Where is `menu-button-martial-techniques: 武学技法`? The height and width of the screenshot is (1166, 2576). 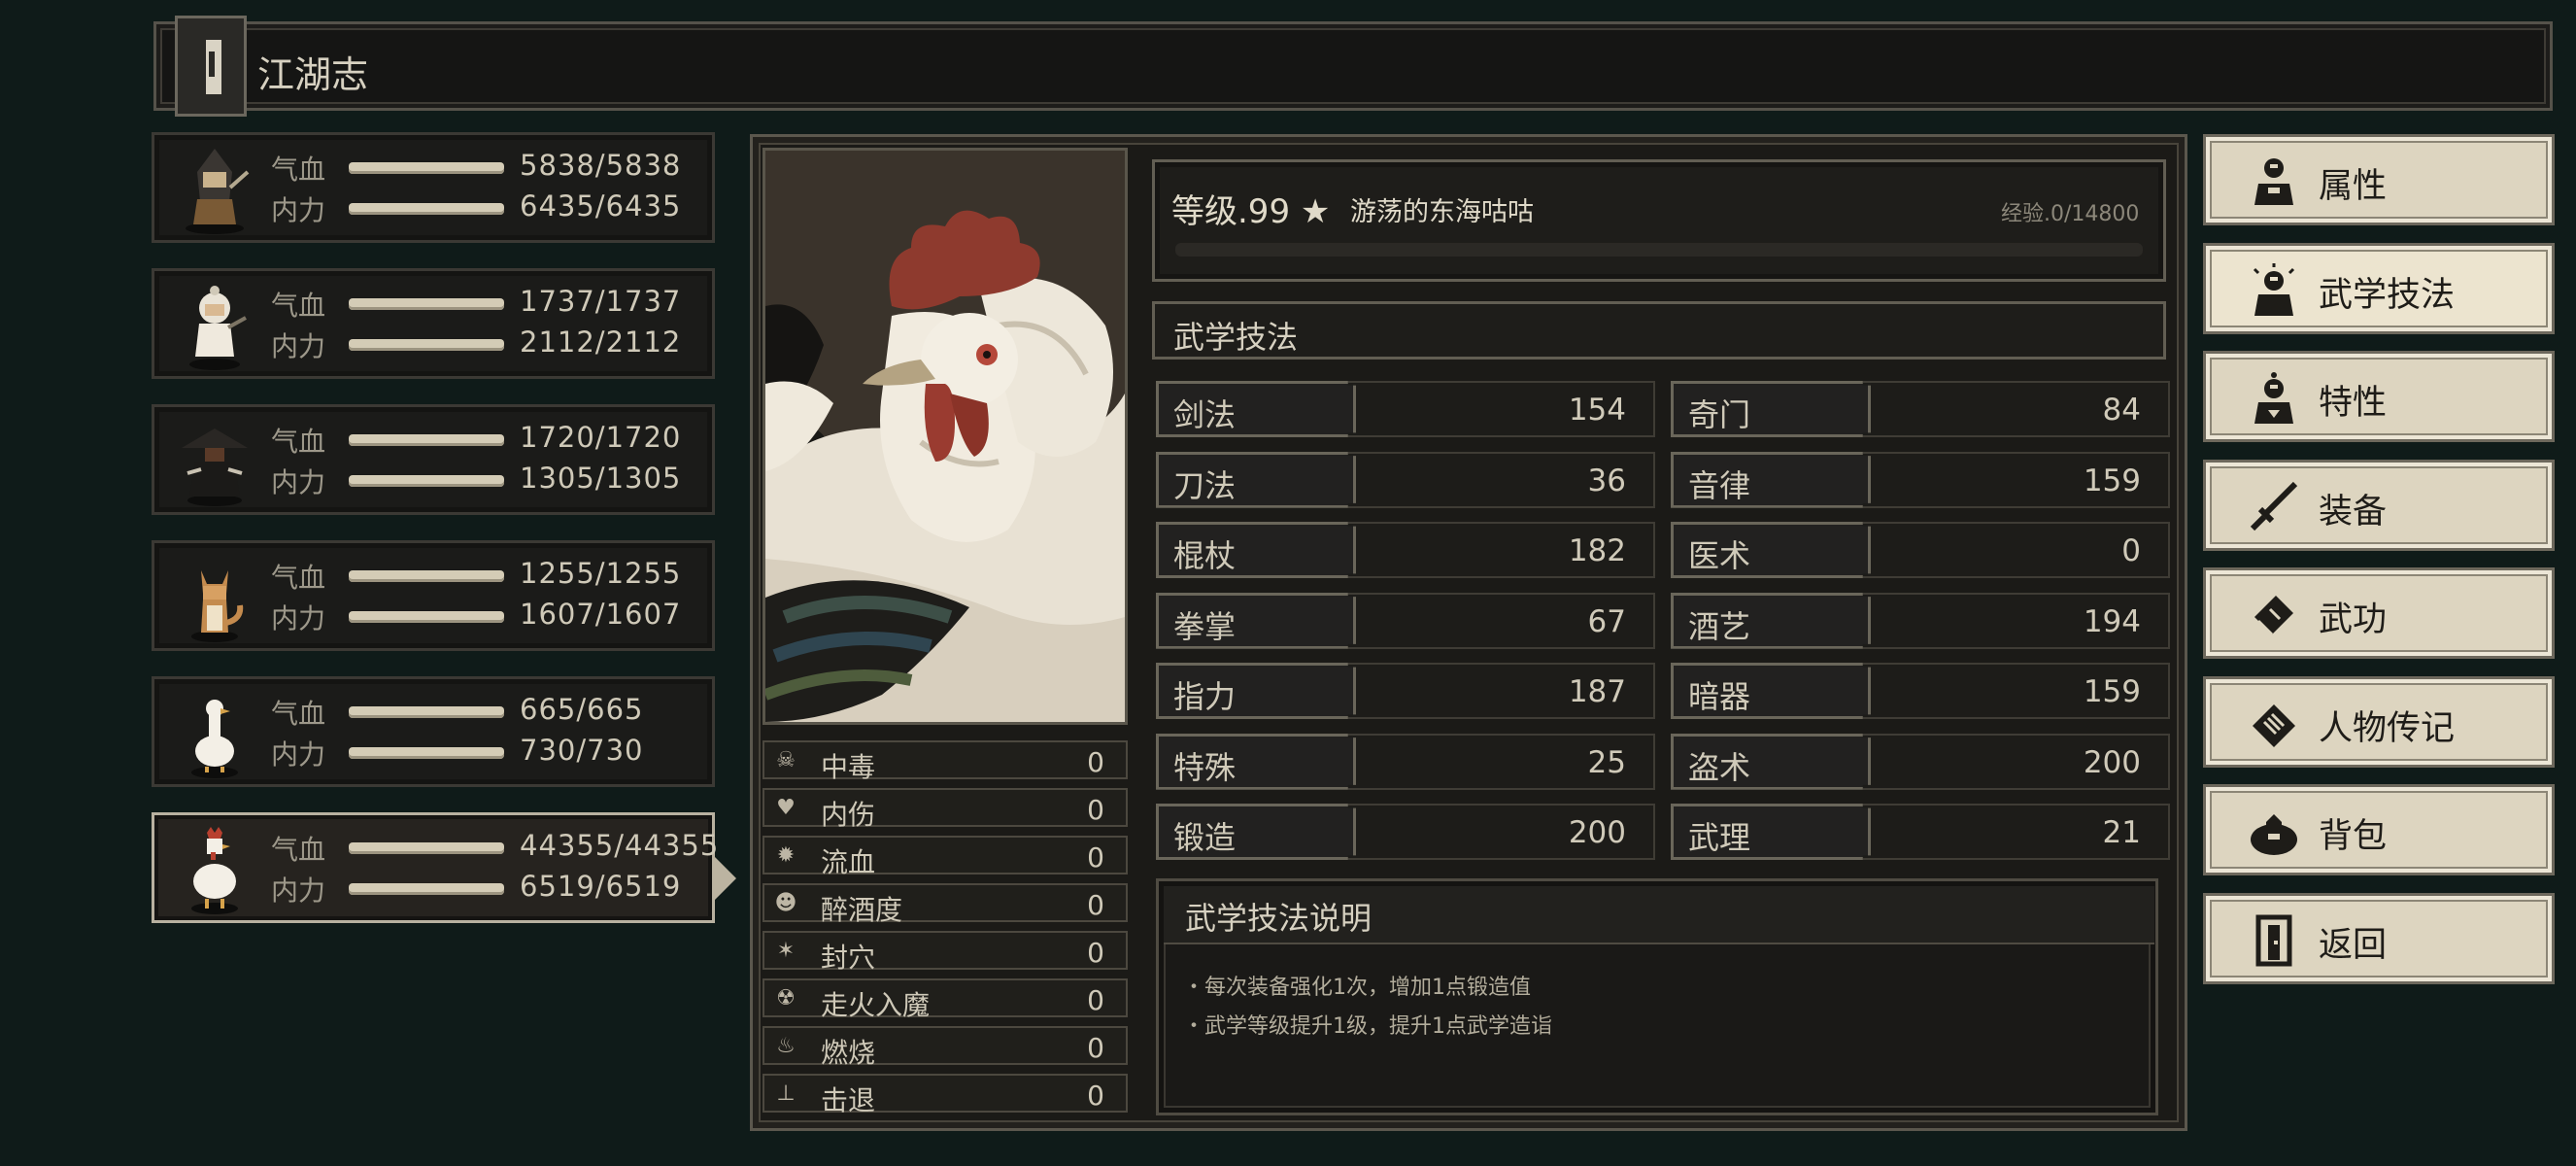
menu-button-martial-techniques: 武学技法 is located at coordinates (2379, 288).